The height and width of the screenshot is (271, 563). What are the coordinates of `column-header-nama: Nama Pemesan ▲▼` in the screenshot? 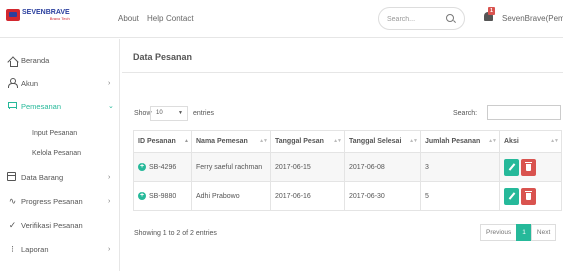 It's located at (231, 141).